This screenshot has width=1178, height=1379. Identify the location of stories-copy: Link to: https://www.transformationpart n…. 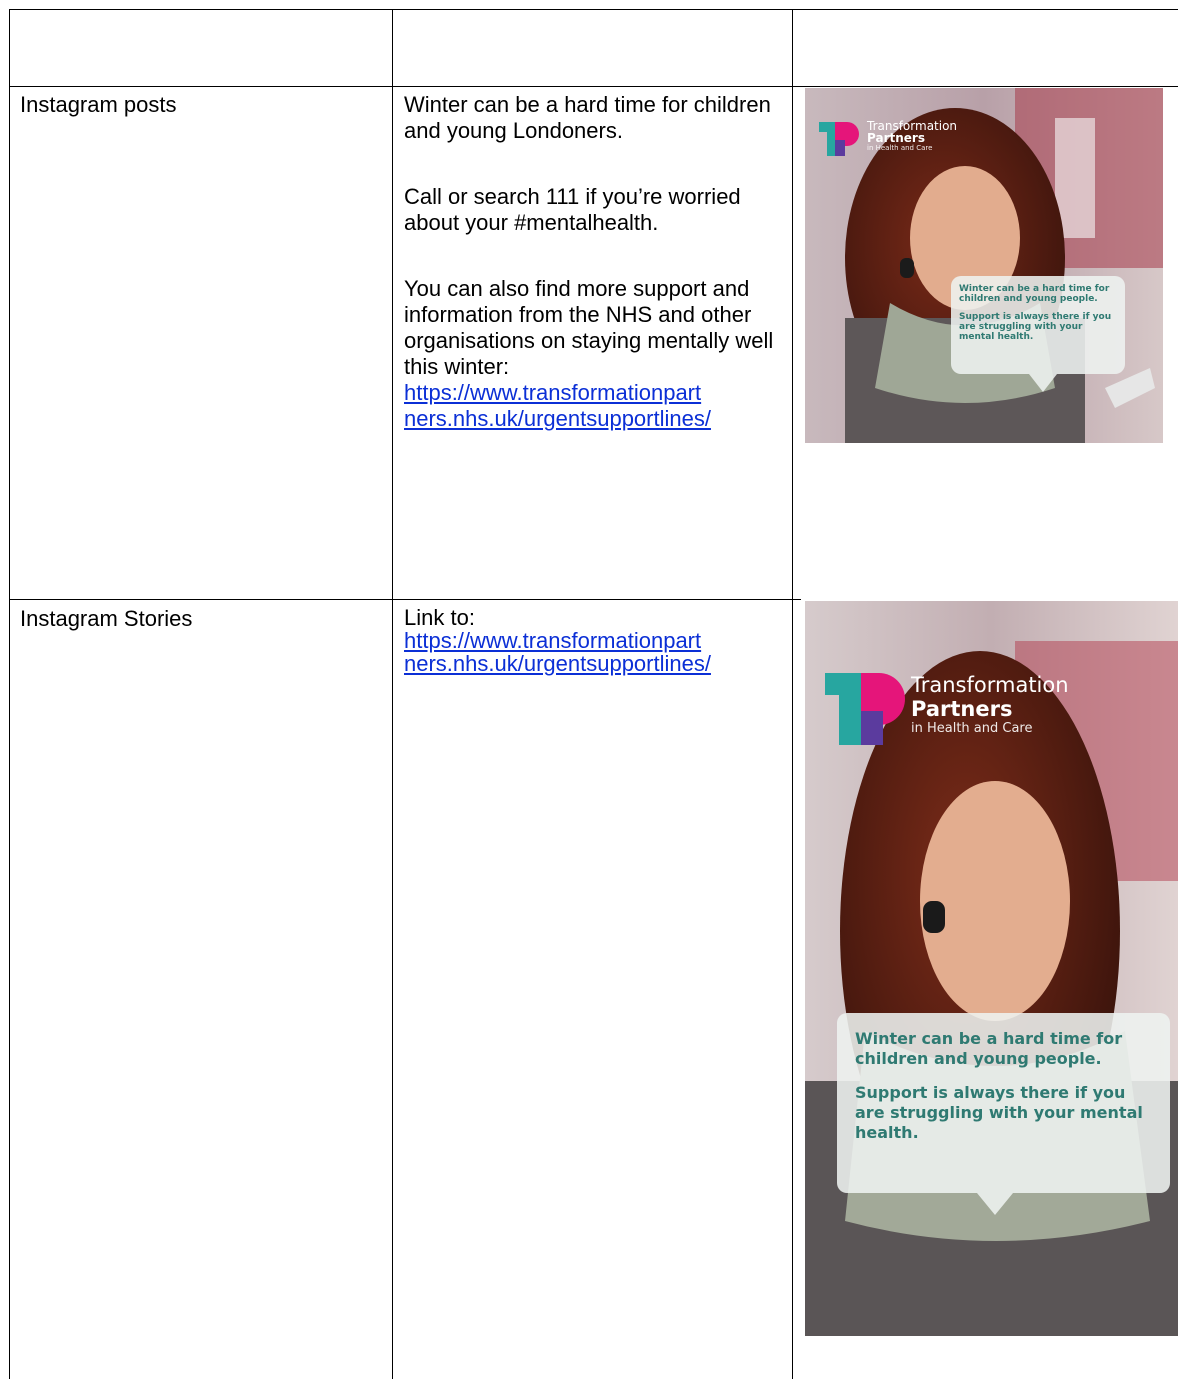
(595, 640).